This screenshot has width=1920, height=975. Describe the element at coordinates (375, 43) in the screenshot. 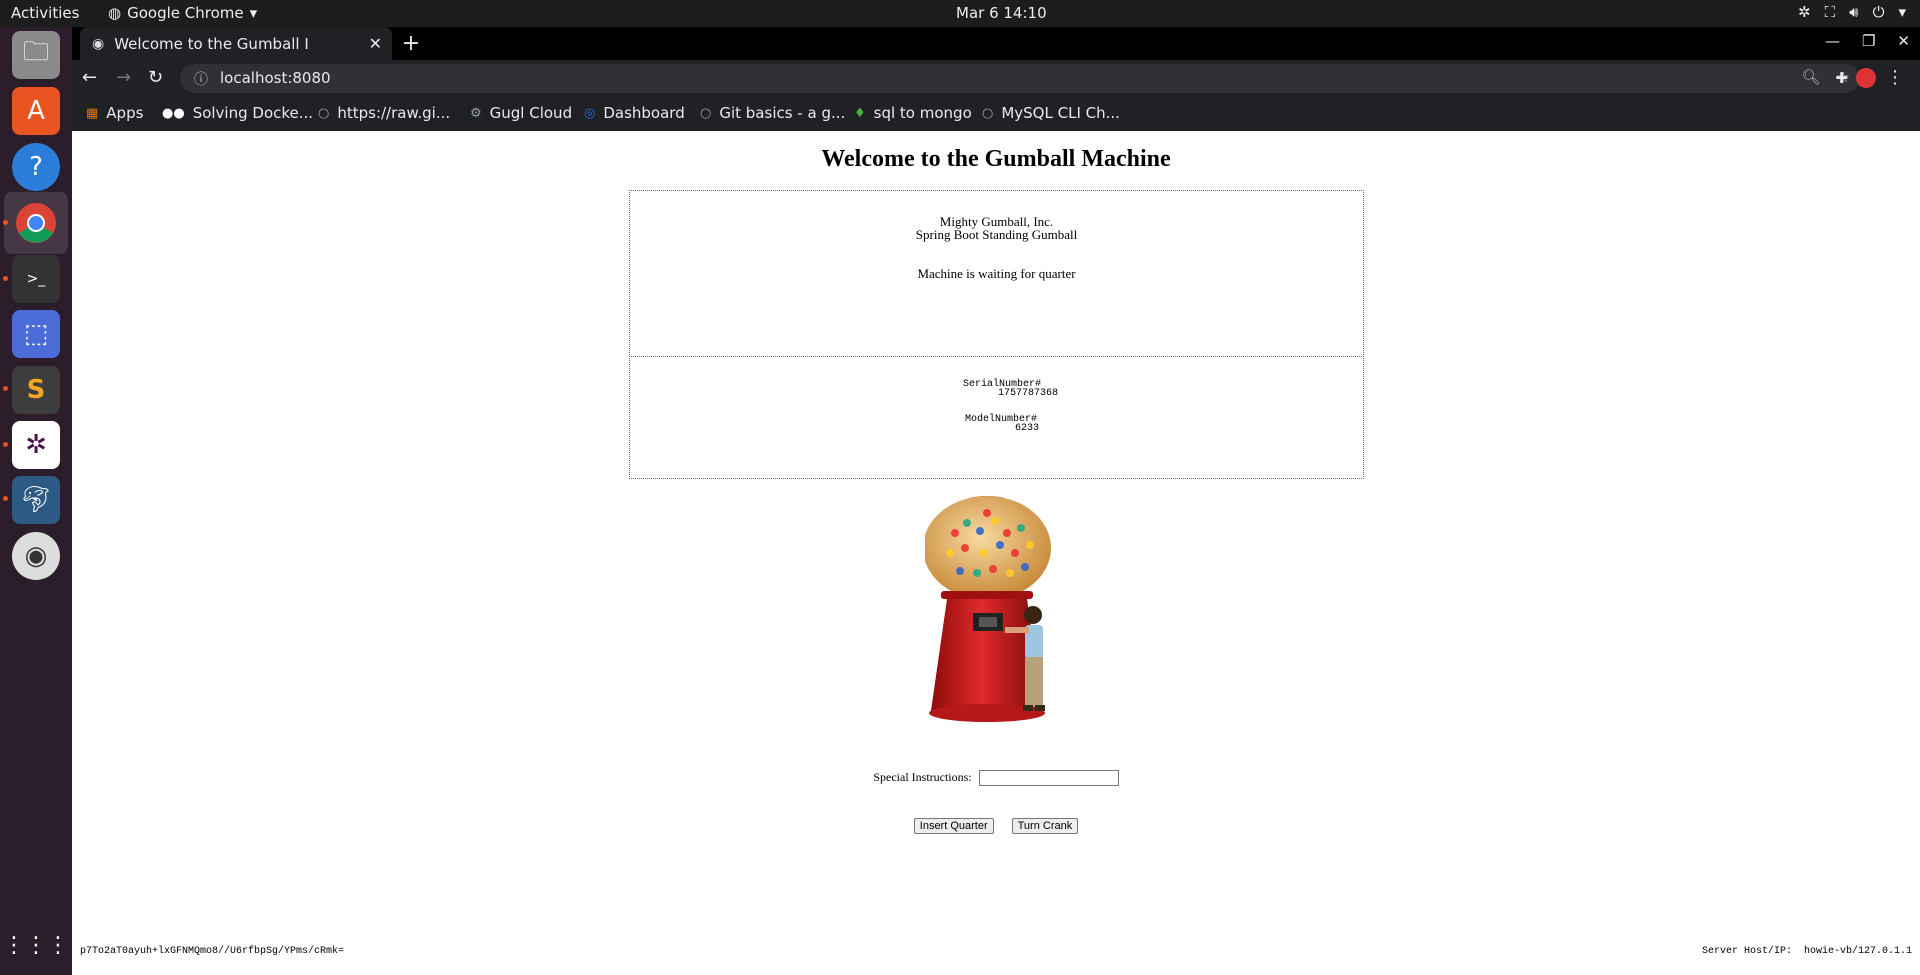

I see `close-icon: ✕` at that location.